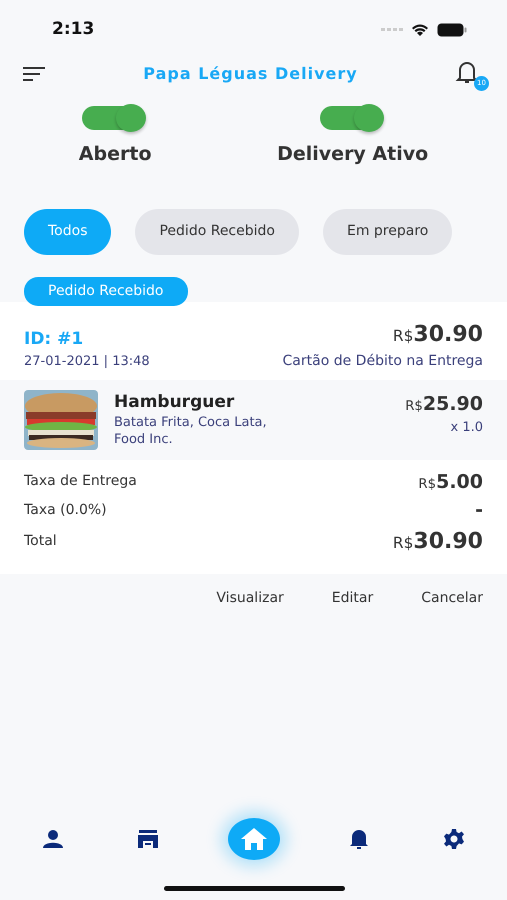 The height and width of the screenshot is (900, 507). What do you see at coordinates (454, 839) in the screenshot?
I see `settings-icon` at bounding box center [454, 839].